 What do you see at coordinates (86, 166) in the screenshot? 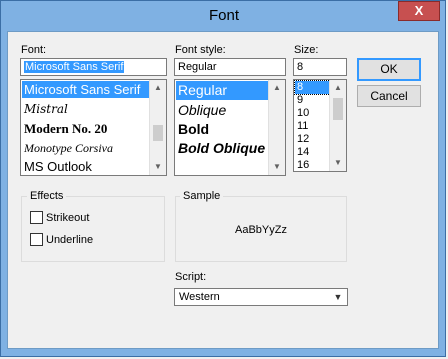
I see `font-list-item-ms-outlook: MS Outlook` at bounding box center [86, 166].